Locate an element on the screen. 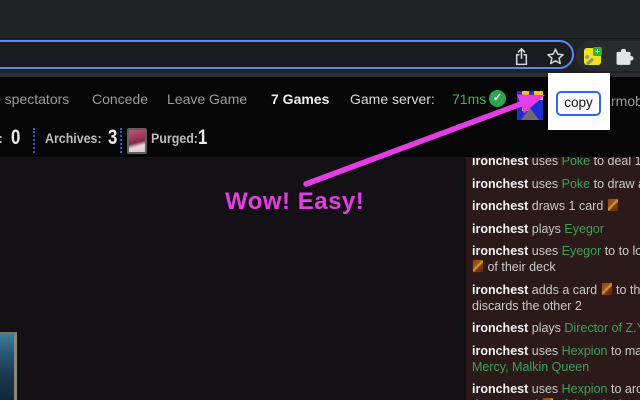 The width and height of the screenshot is (640, 400). log-text: of their deck is located at coordinates (520, 267).